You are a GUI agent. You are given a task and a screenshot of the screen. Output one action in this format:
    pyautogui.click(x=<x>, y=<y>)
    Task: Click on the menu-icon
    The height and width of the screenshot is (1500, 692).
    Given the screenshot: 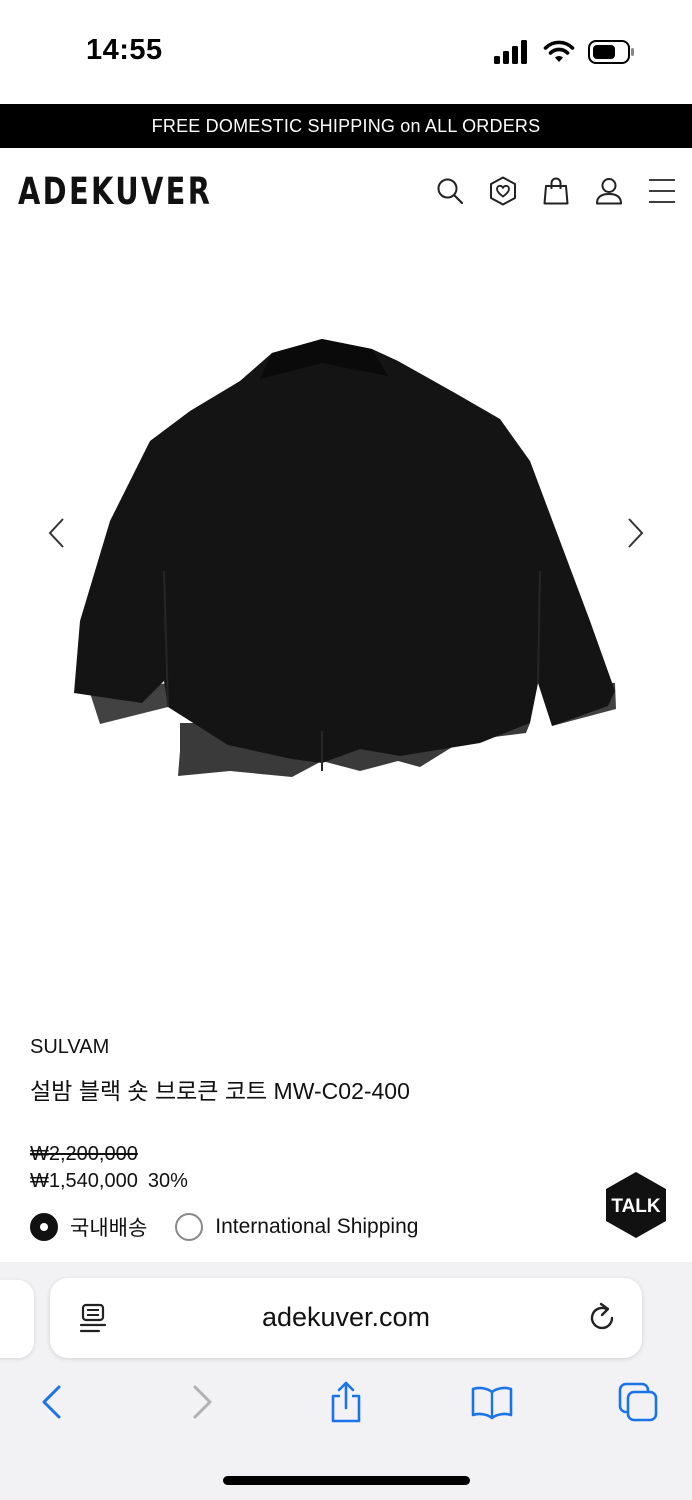 What is the action you would take?
    pyautogui.click(x=662, y=191)
    